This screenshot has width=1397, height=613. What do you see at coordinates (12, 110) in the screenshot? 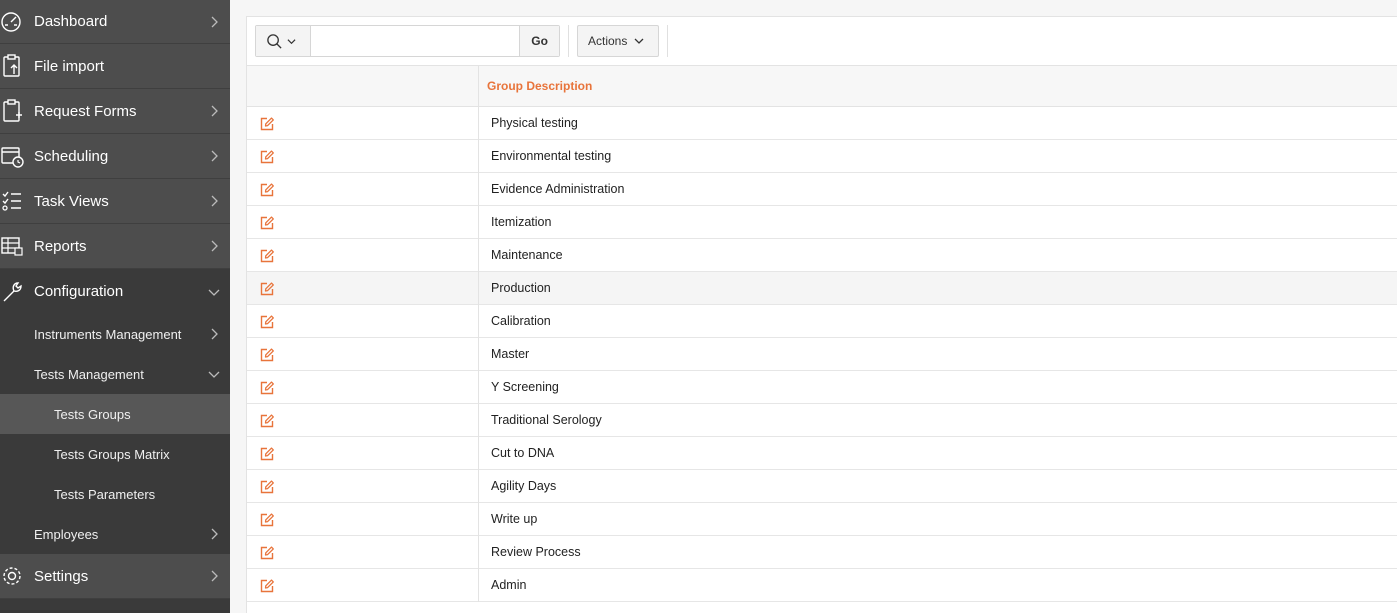
I see `request-forms-icon` at bounding box center [12, 110].